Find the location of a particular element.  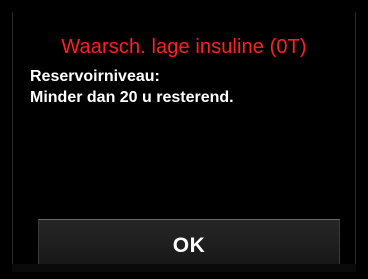

alert-message-line-1: Reservoirniveau: is located at coordinates (95, 76).